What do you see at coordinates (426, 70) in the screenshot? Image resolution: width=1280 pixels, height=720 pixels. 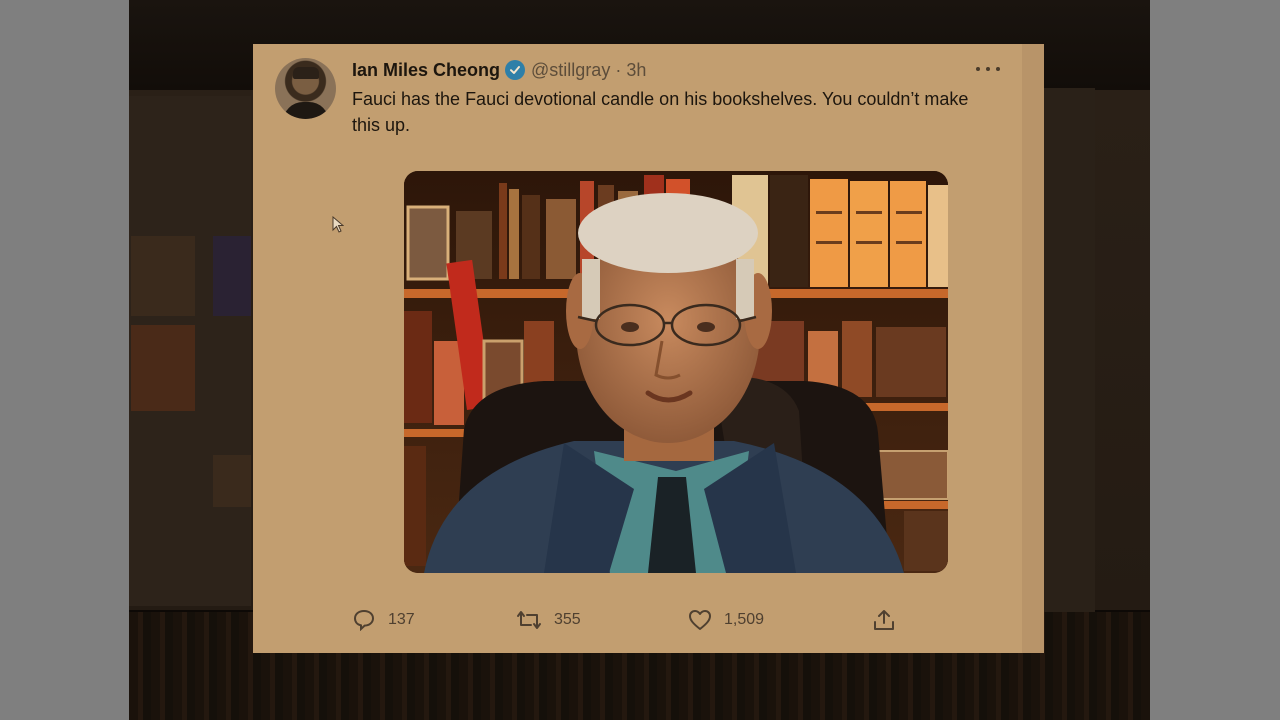 I see `author-name: Ian Miles Cheong` at bounding box center [426, 70].